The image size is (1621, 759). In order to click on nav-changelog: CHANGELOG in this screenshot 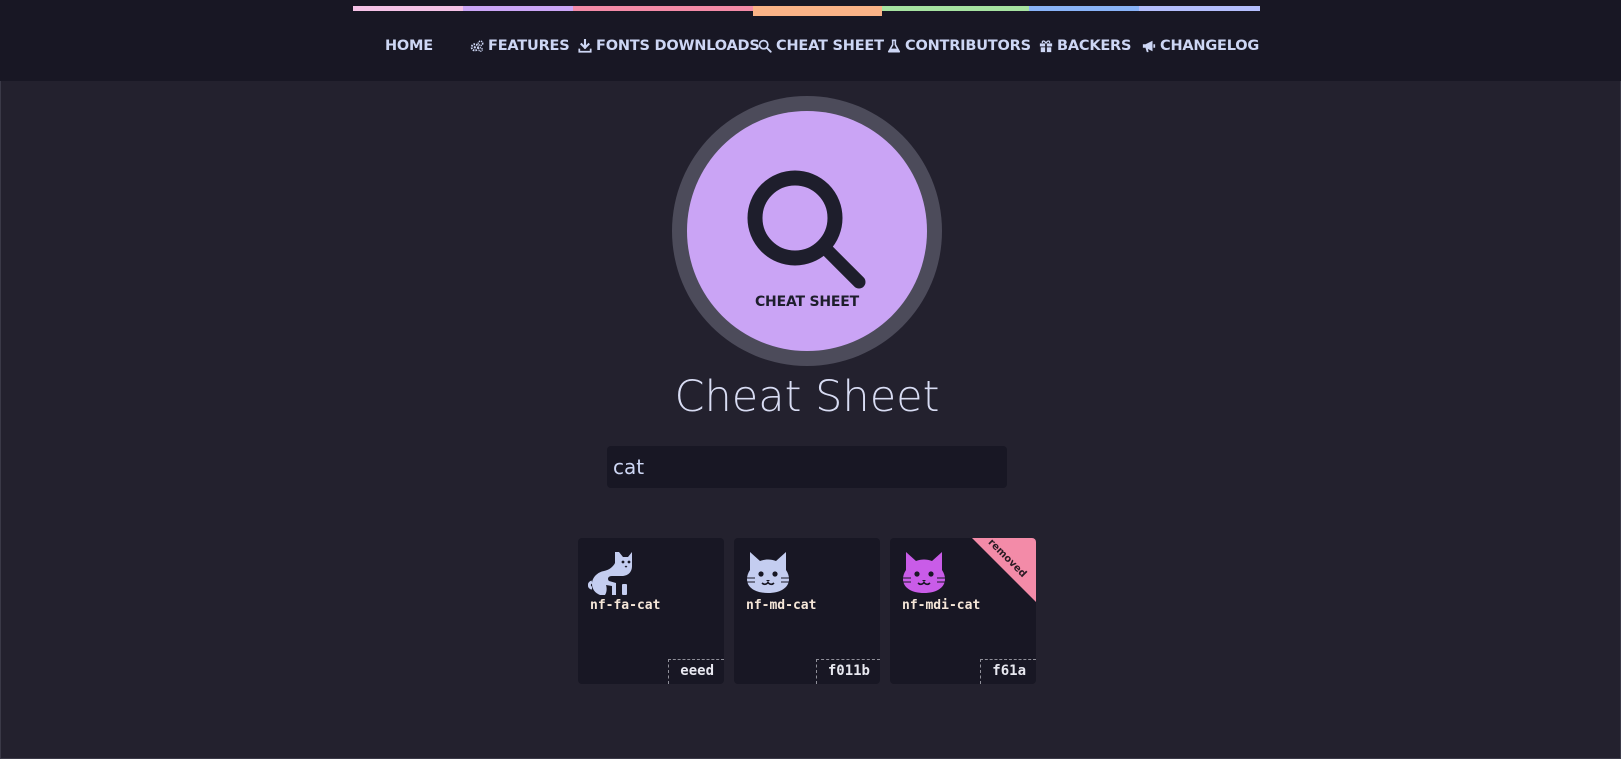, I will do `click(1200, 46)`.